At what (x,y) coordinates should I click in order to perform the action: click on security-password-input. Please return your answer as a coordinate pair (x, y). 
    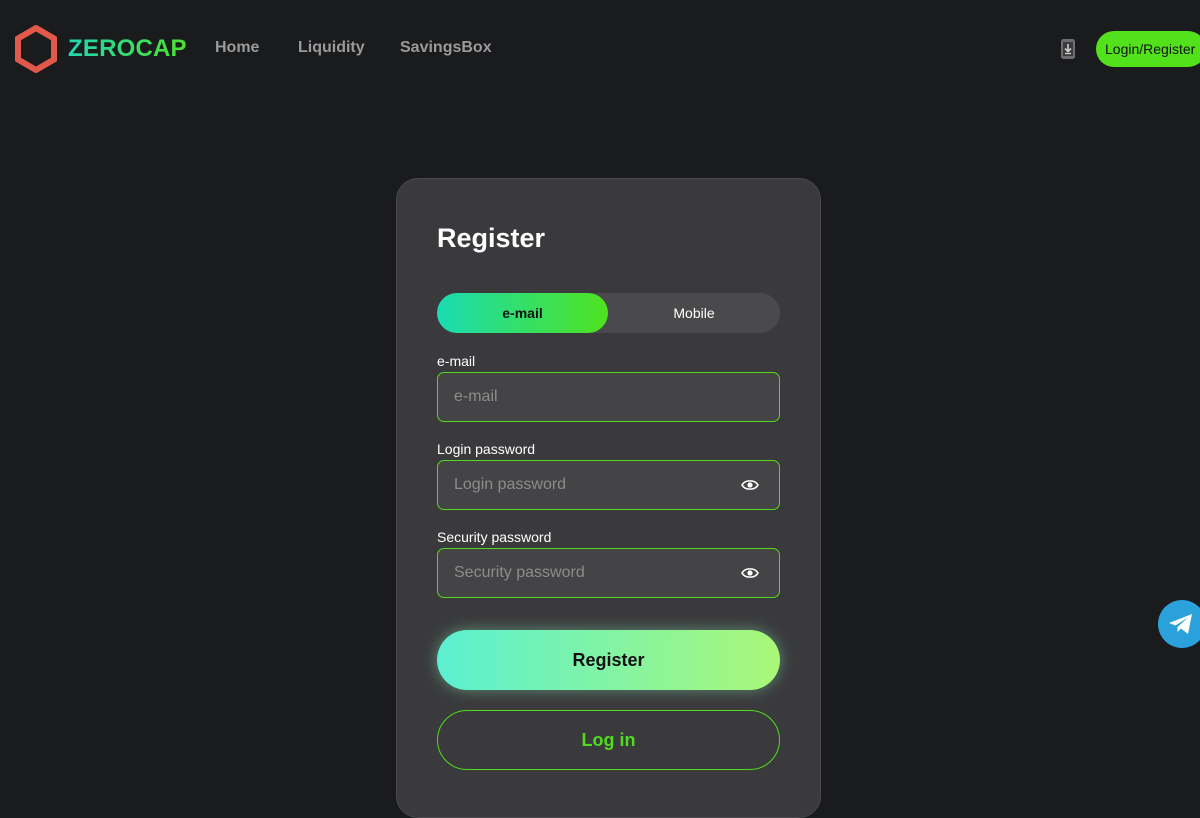
    Looking at the image, I should click on (608, 573).